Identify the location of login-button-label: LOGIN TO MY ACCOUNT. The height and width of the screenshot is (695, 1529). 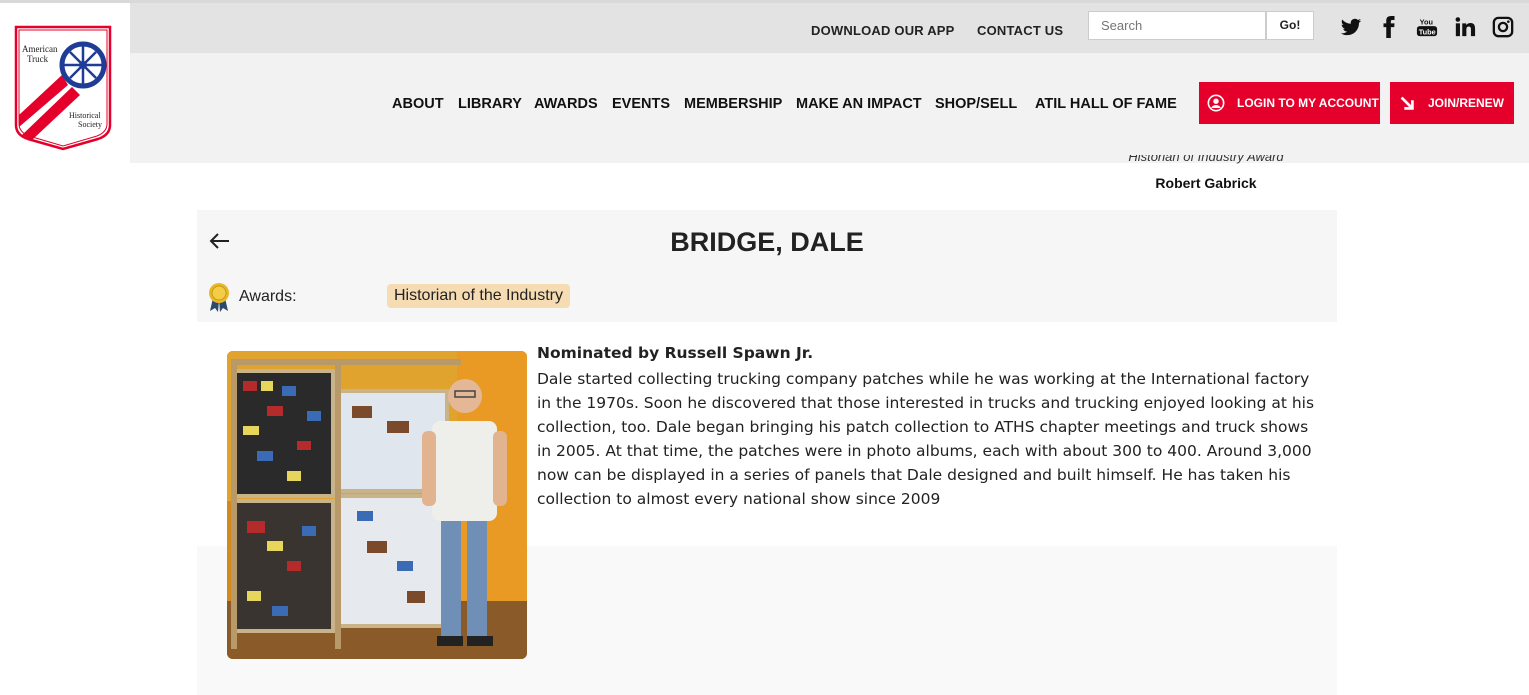
(1308, 103).